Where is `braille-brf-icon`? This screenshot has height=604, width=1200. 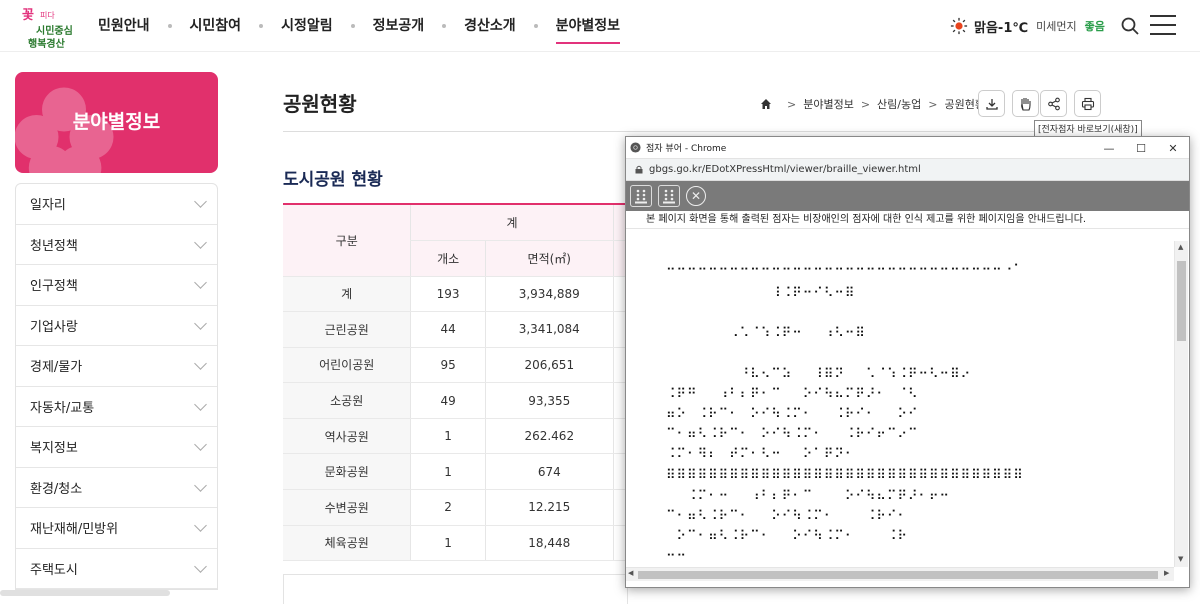 braille-brf-icon is located at coordinates (669, 196).